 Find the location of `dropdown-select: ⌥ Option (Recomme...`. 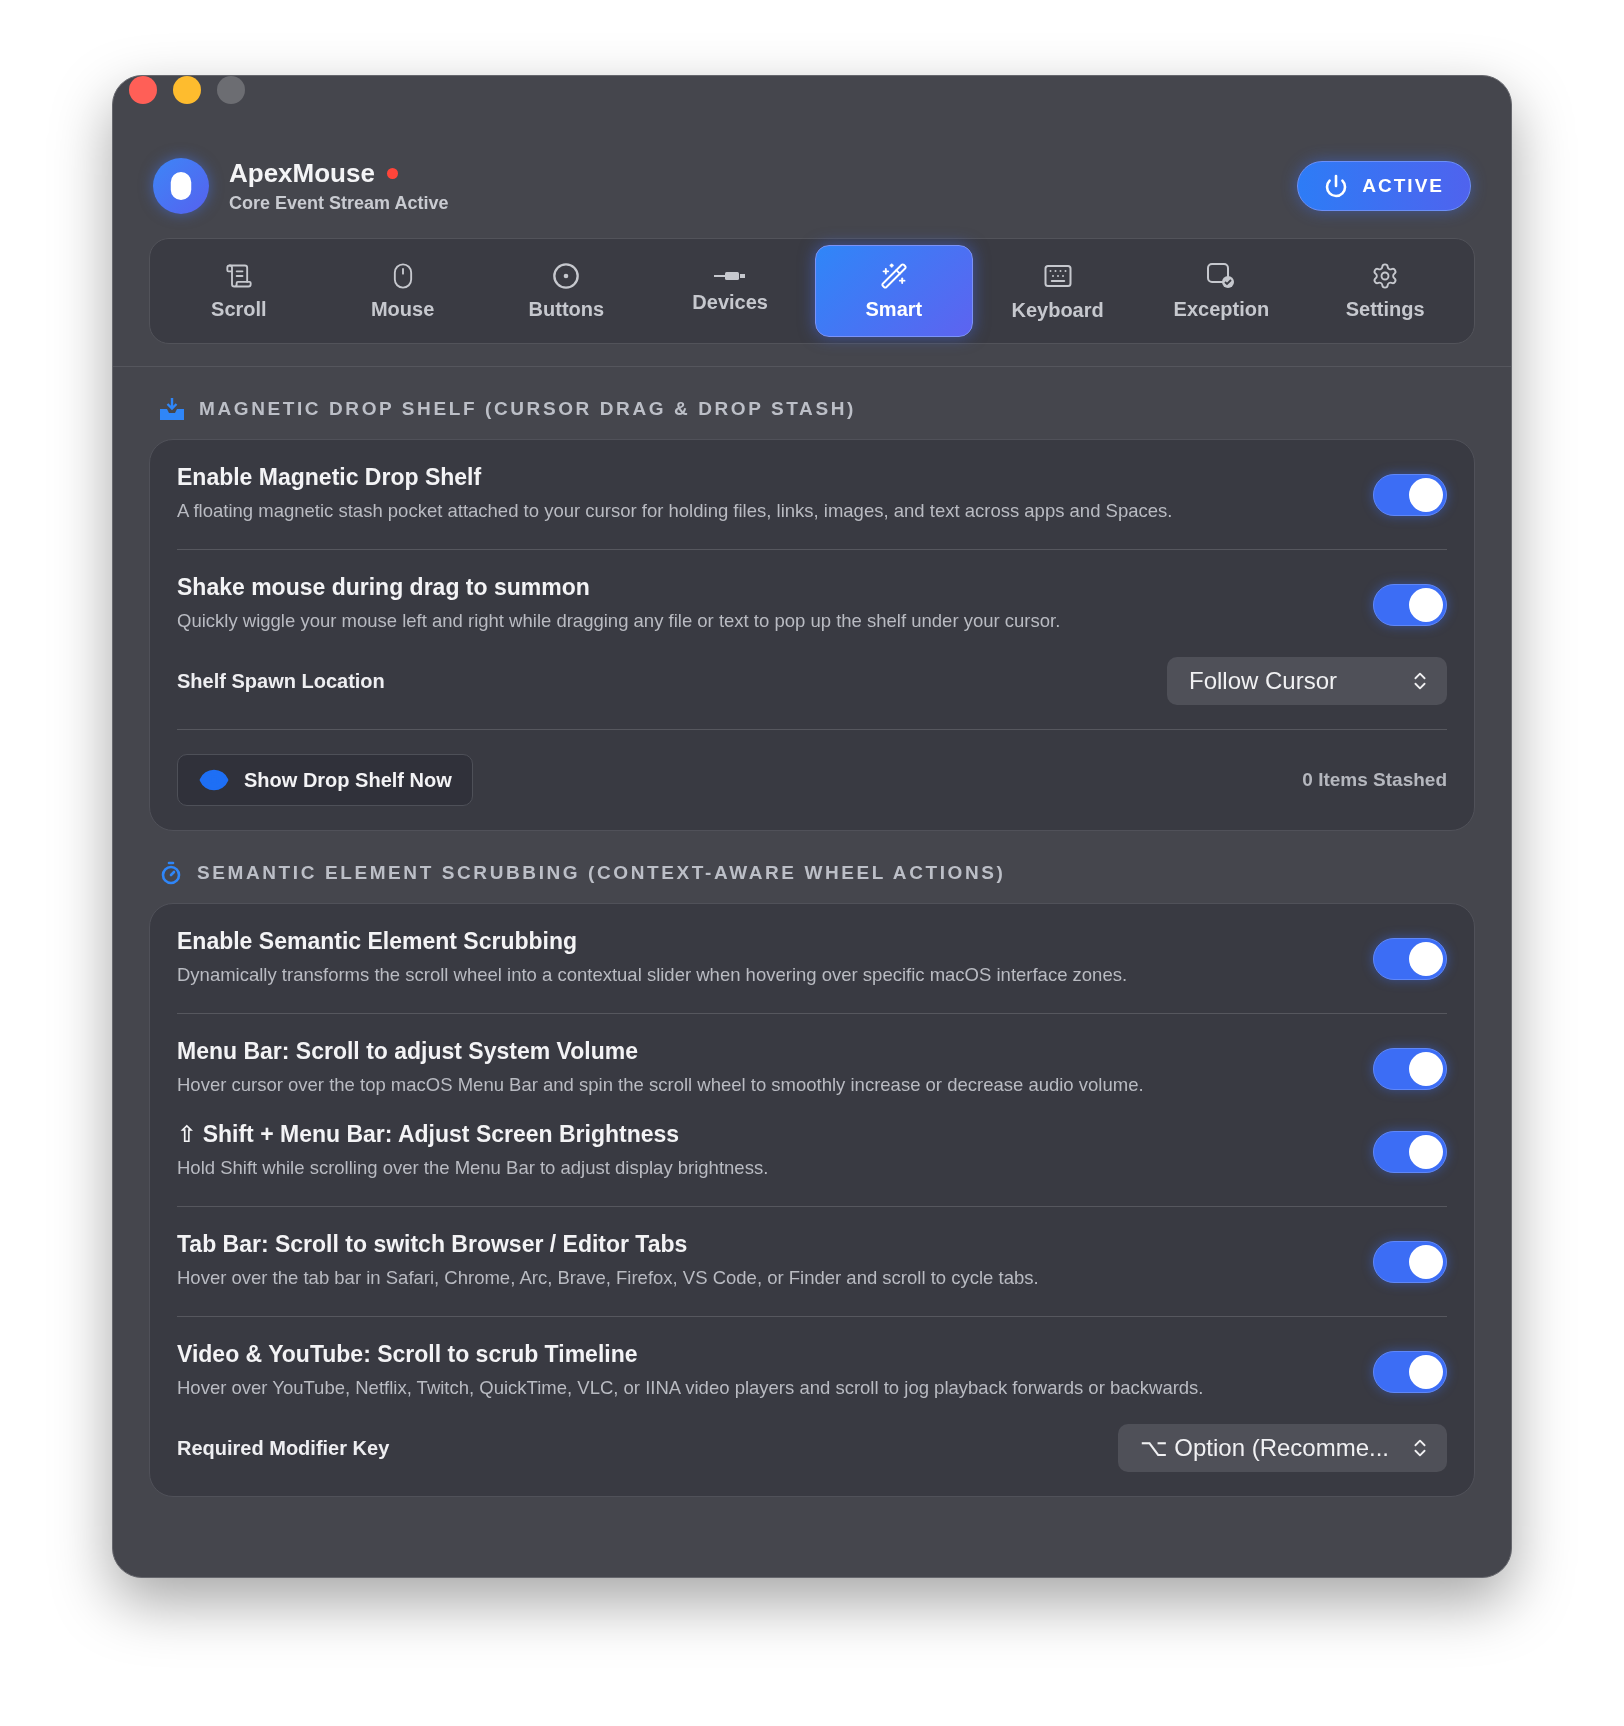

dropdown-select: ⌥ Option (Recomme... is located at coordinates (1282, 1448).